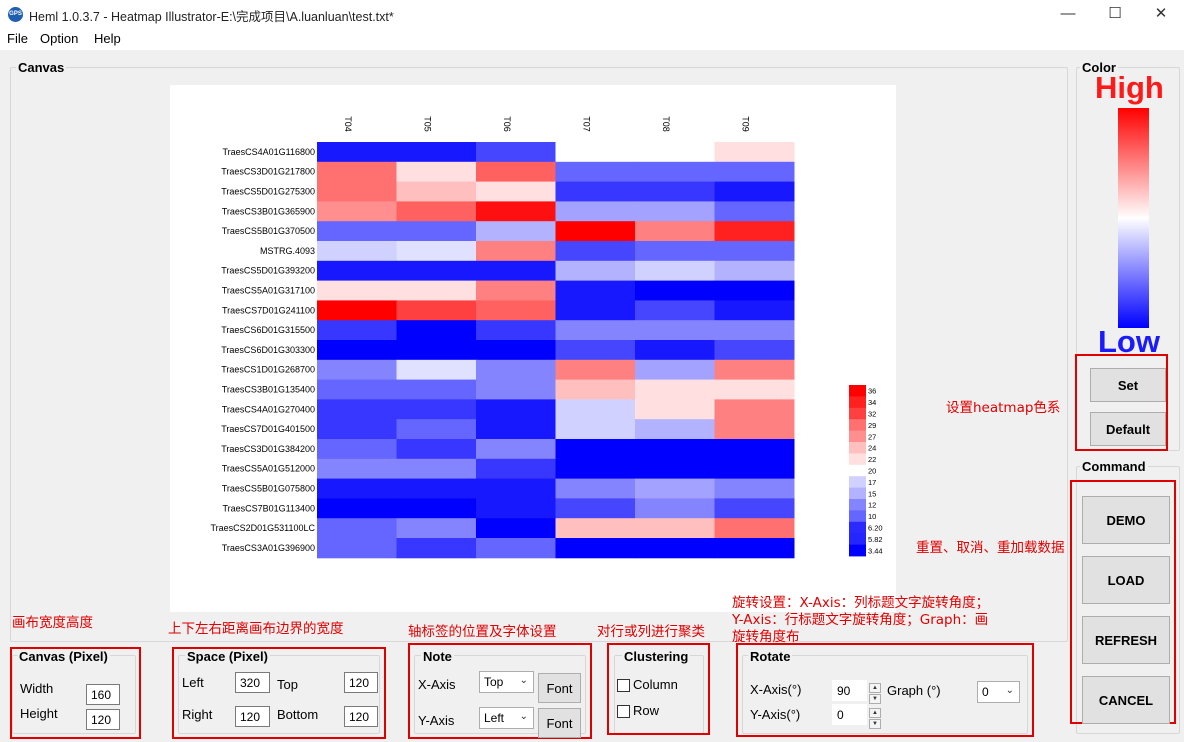 The width and height of the screenshot is (1184, 742). Describe the element at coordinates (1128, 385) in the screenshot. I see `set-color-button: Set` at that location.